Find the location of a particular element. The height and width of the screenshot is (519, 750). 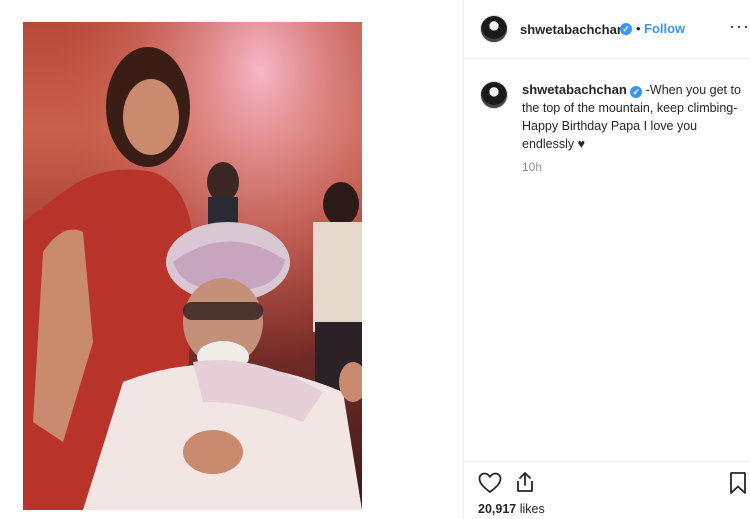

caption-username: shwetabachchan is located at coordinates (574, 89).